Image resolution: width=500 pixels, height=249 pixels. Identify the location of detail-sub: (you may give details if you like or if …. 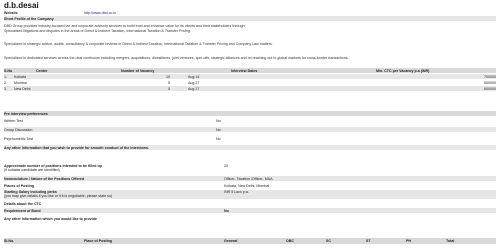
(58, 196).